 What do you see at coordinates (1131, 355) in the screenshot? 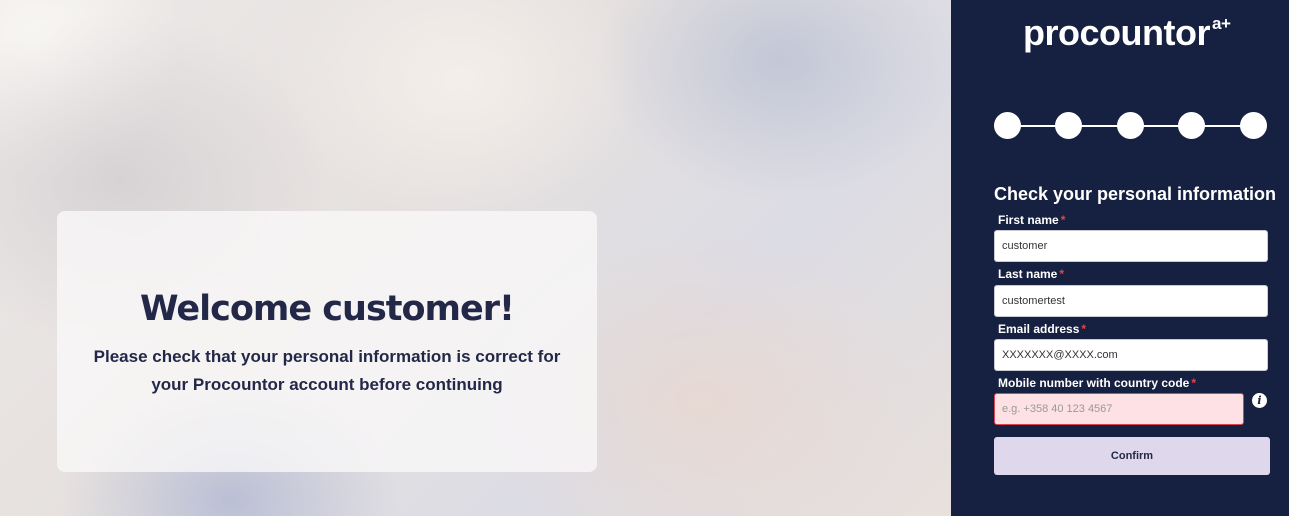
I see `email-input: XXXXXXX@XXXX.com` at bounding box center [1131, 355].